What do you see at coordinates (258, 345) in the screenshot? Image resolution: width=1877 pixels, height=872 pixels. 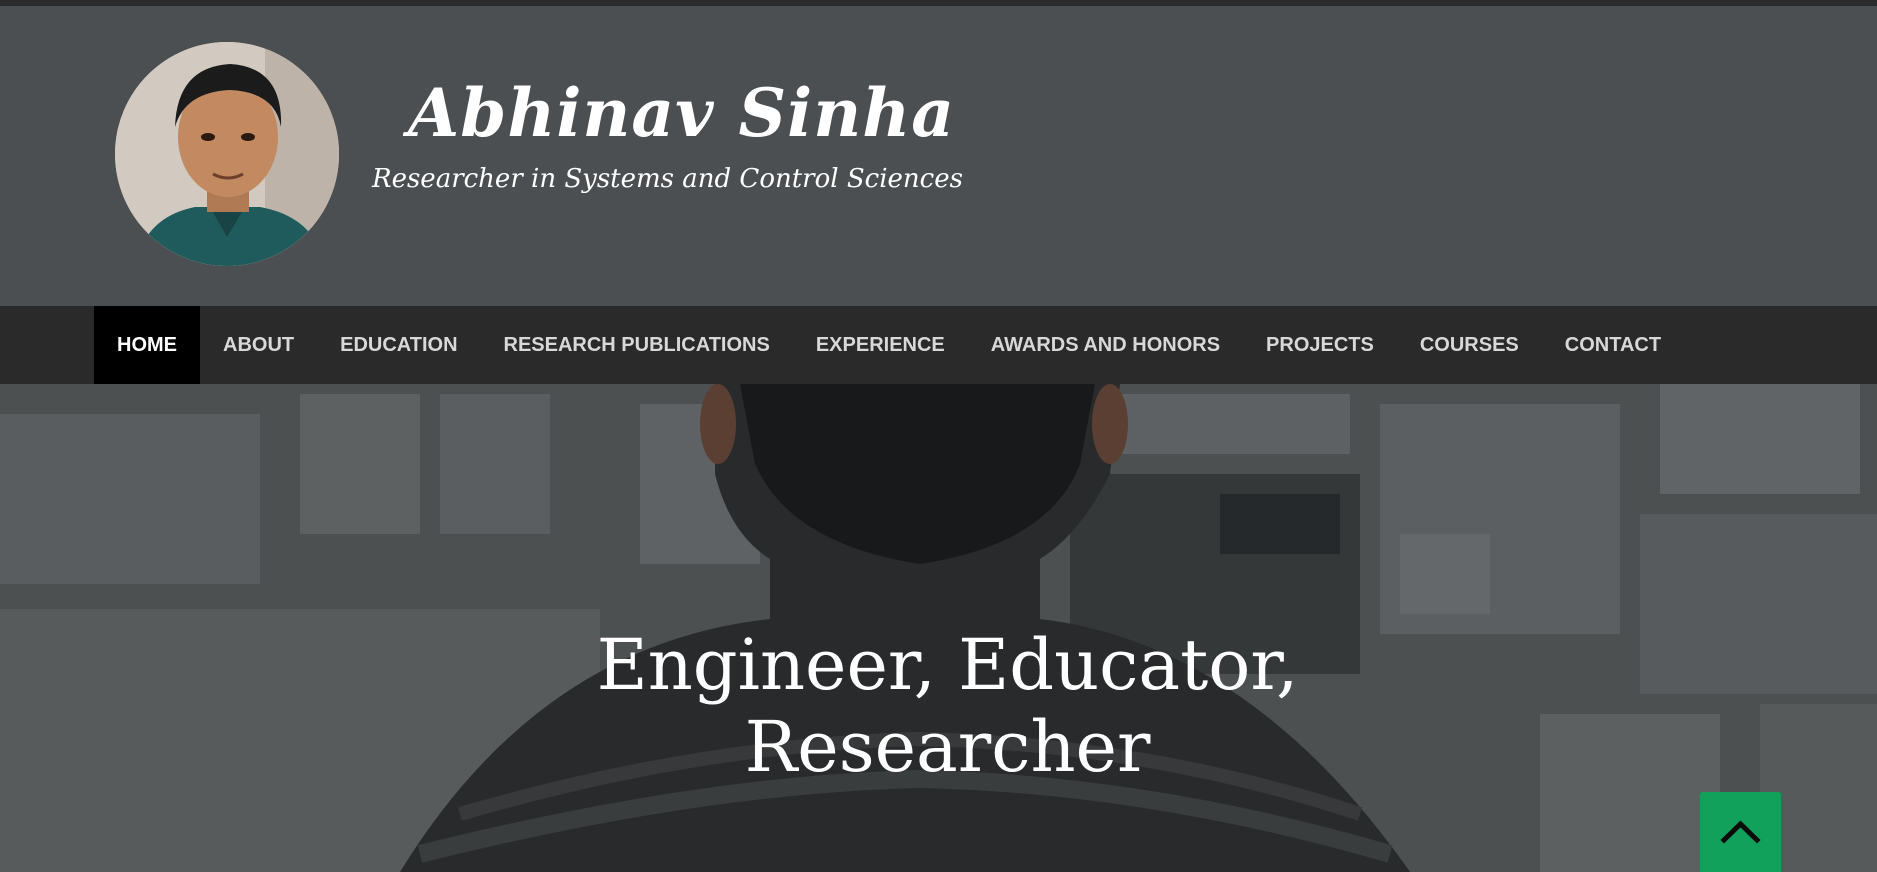 I see `nav-item-about: ABOUT` at bounding box center [258, 345].